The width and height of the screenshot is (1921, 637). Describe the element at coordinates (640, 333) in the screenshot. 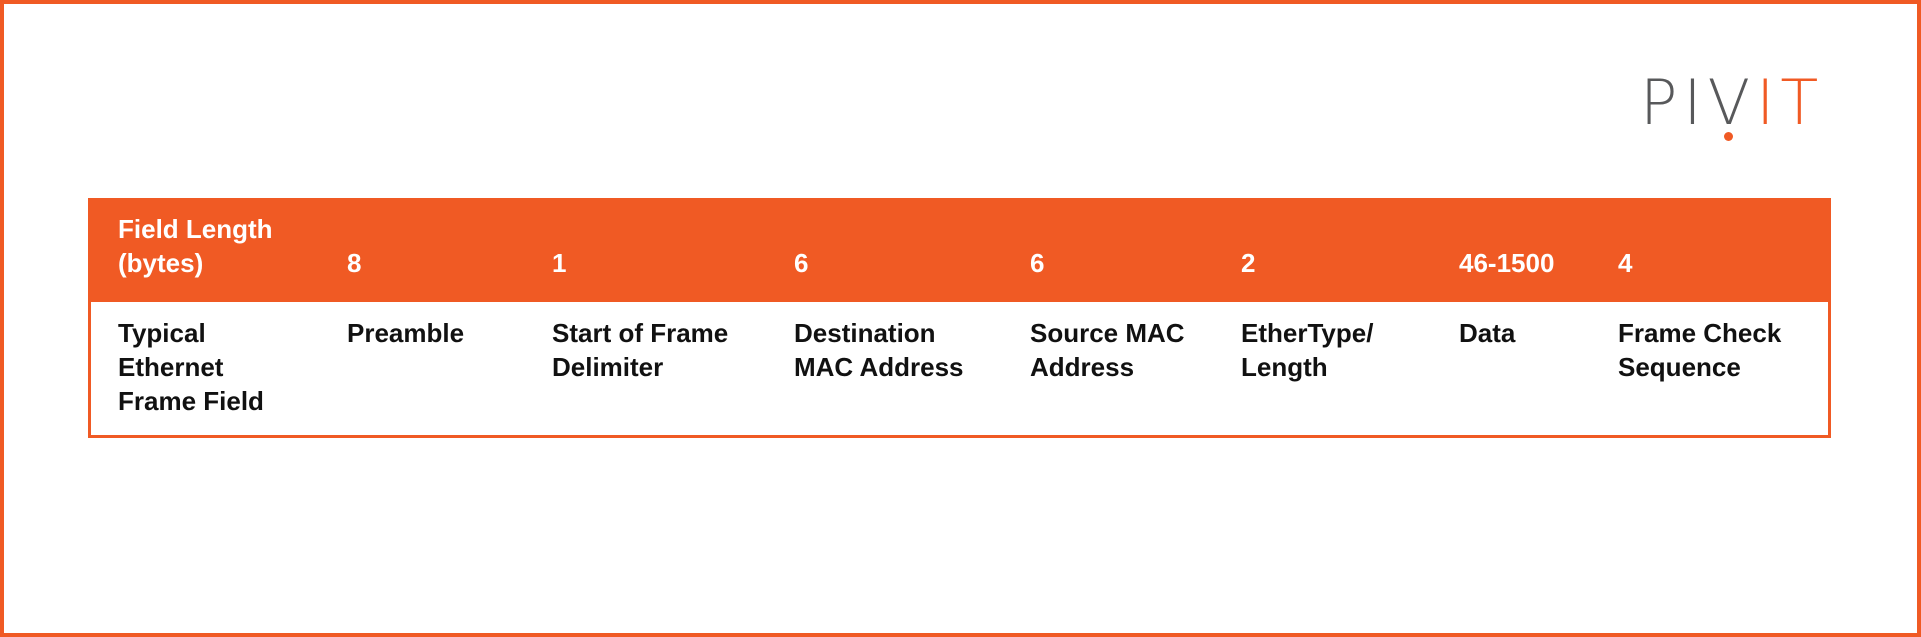

I see `field-line: Start of Frame` at that location.